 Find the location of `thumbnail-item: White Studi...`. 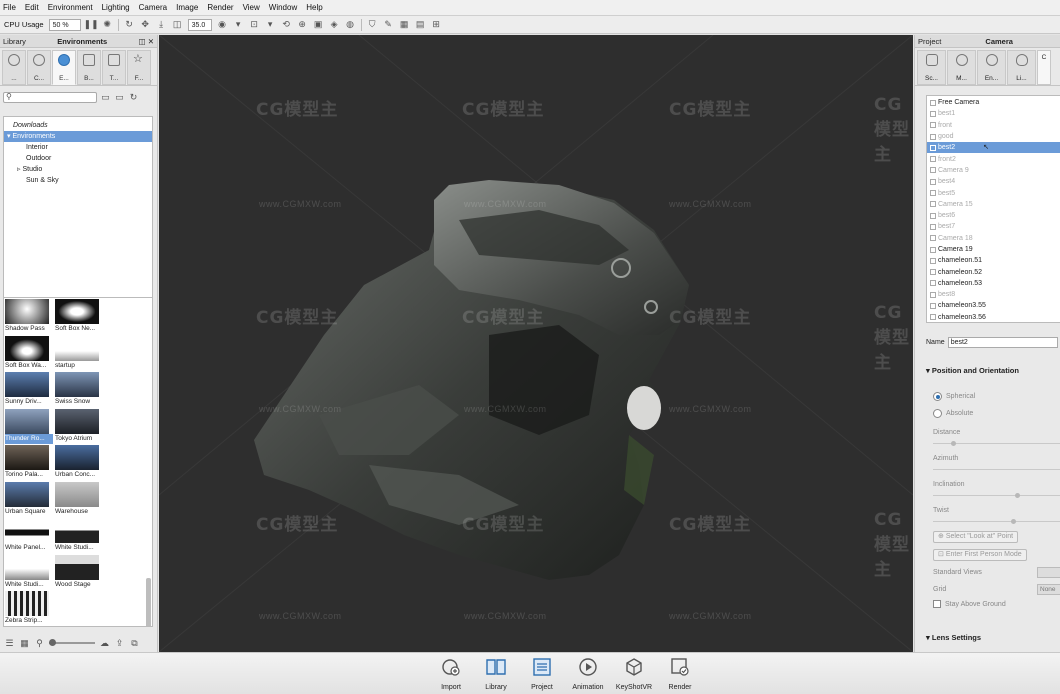

thumbnail-item: White Studi... is located at coordinates (79, 536).